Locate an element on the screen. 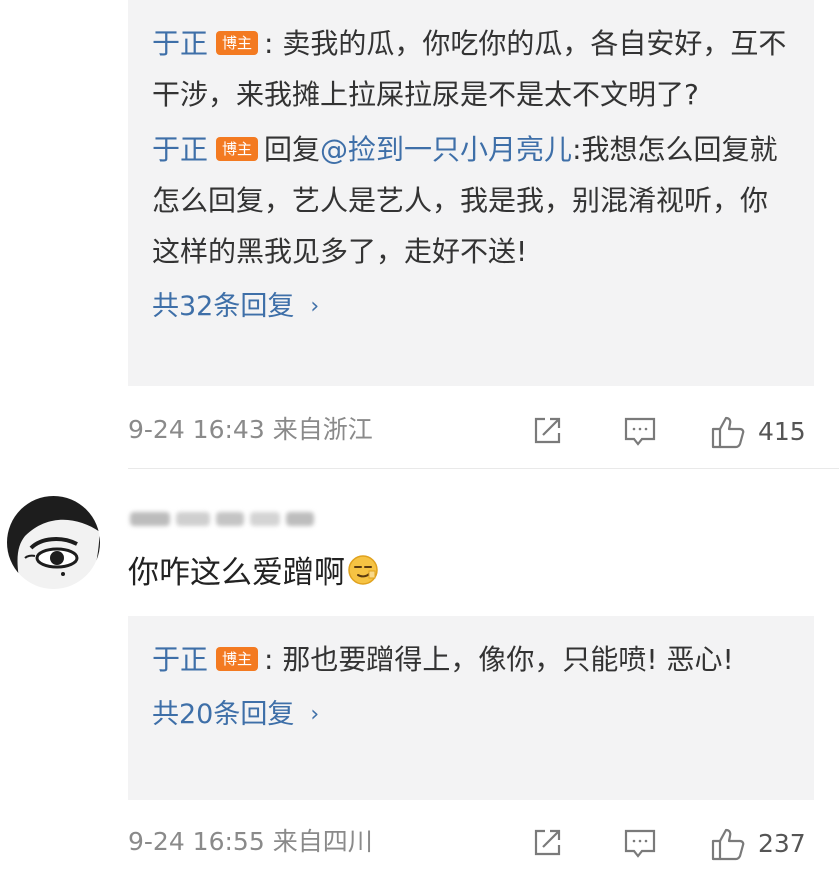 Image resolution: width=839 pixels, height=876 pixels. comment-meta-row: 9-24 16:55 来自四川 237 is located at coordinates (473, 842).